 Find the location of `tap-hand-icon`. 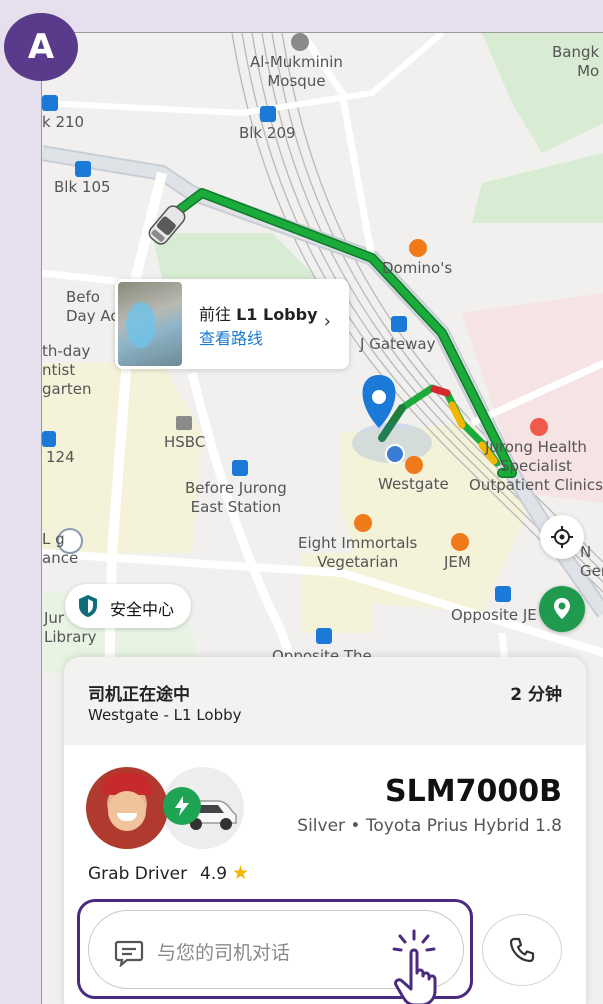

tap-hand-icon is located at coordinates (414, 966).